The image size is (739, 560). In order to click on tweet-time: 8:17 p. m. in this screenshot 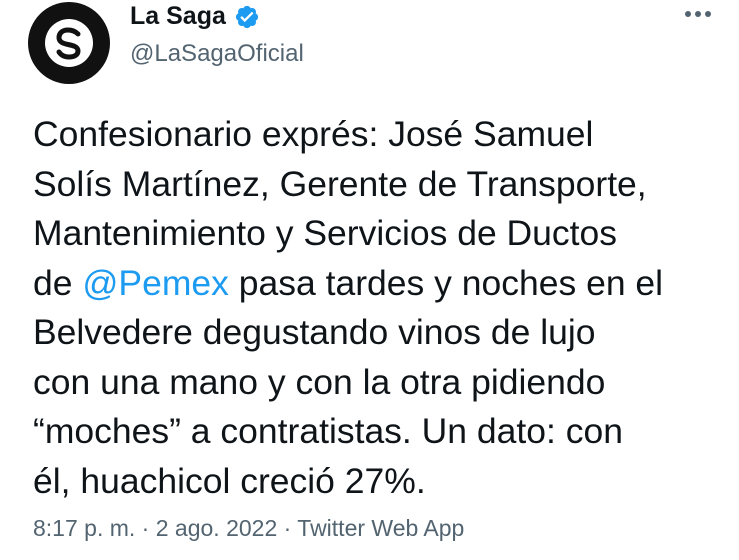, I will do `click(84, 528)`.